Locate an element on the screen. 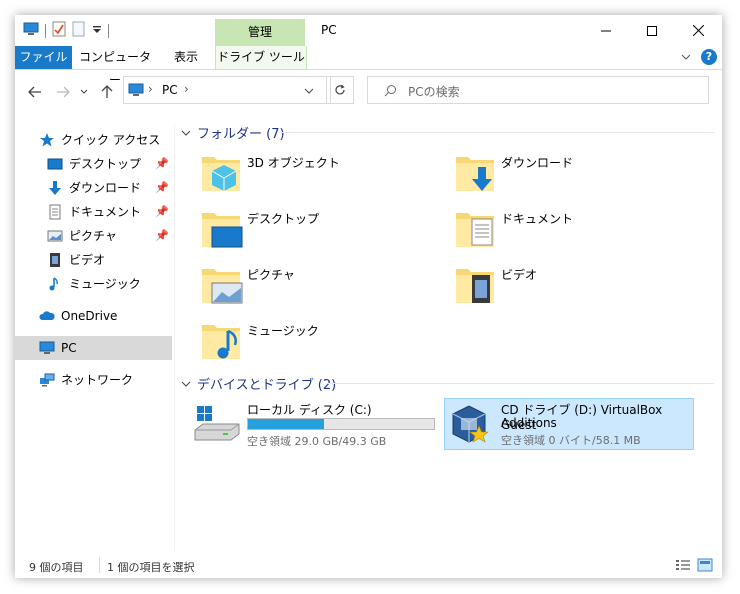  tab-view: 表示 is located at coordinates (186, 57).